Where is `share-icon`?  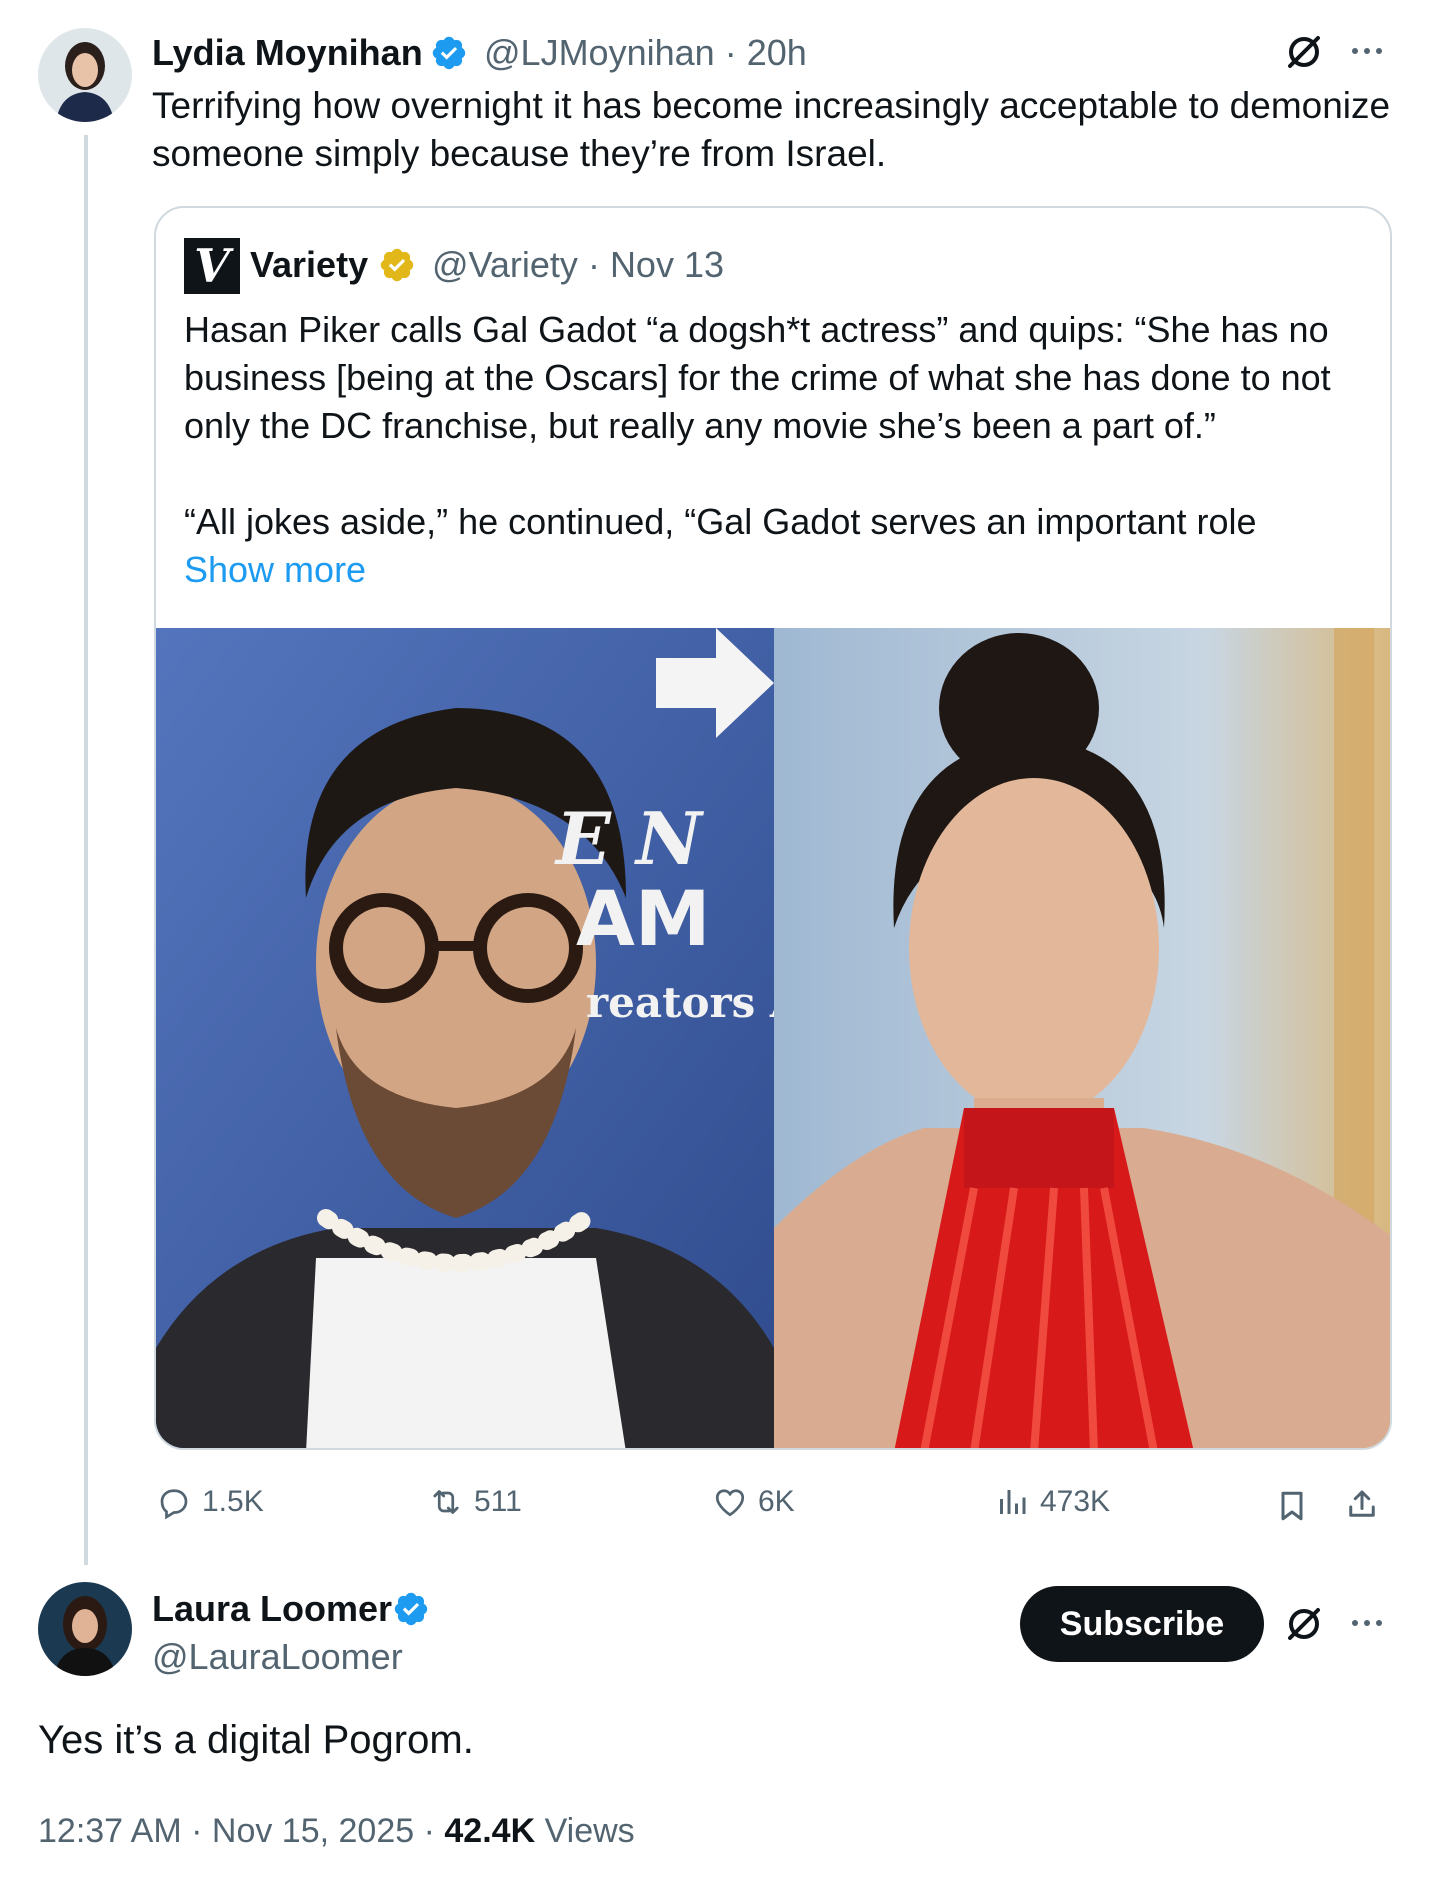 share-icon is located at coordinates (1362, 1504).